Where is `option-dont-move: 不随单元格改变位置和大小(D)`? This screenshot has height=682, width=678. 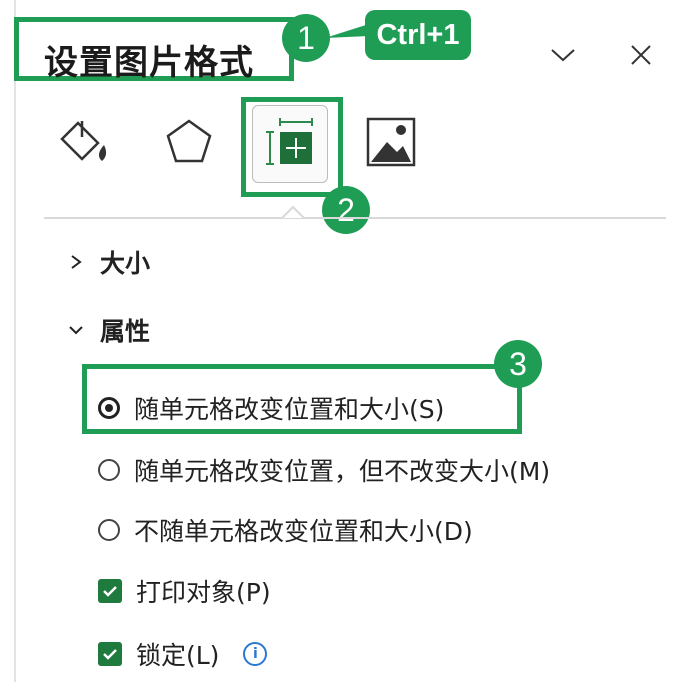 option-dont-move: 不随单元格改变位置和大小(D) is located at coordinates (285, 530).